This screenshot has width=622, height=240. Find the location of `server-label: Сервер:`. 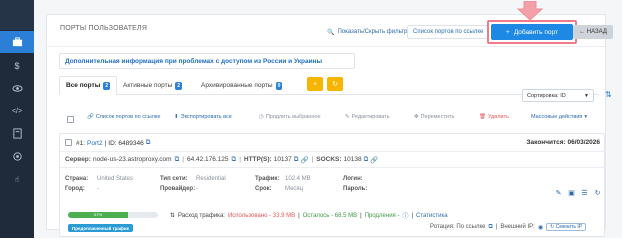

server-label: Сервер: is located at coordinates (78, 159).